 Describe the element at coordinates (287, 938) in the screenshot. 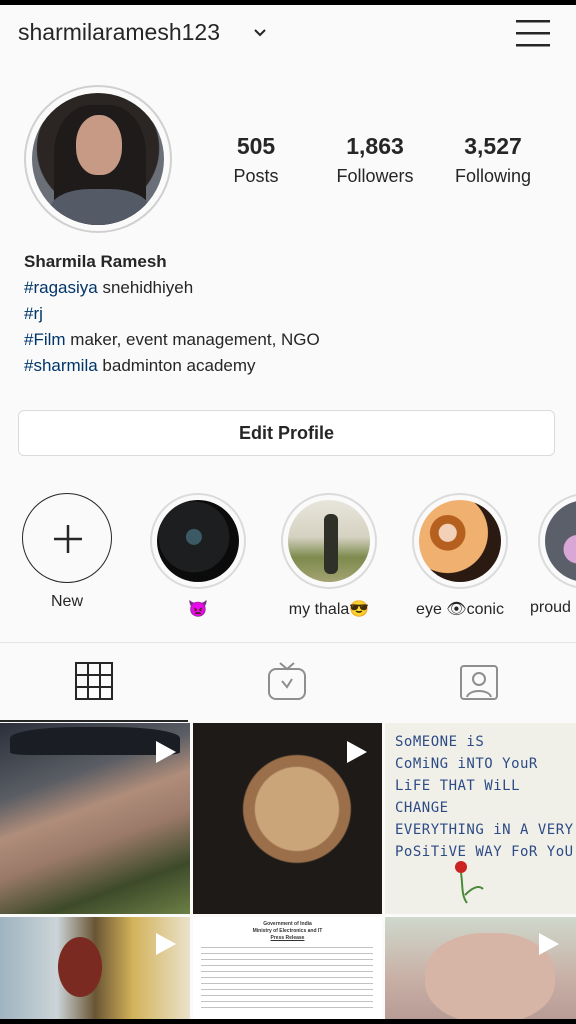

I see `doc-line: Press Release` at that location.